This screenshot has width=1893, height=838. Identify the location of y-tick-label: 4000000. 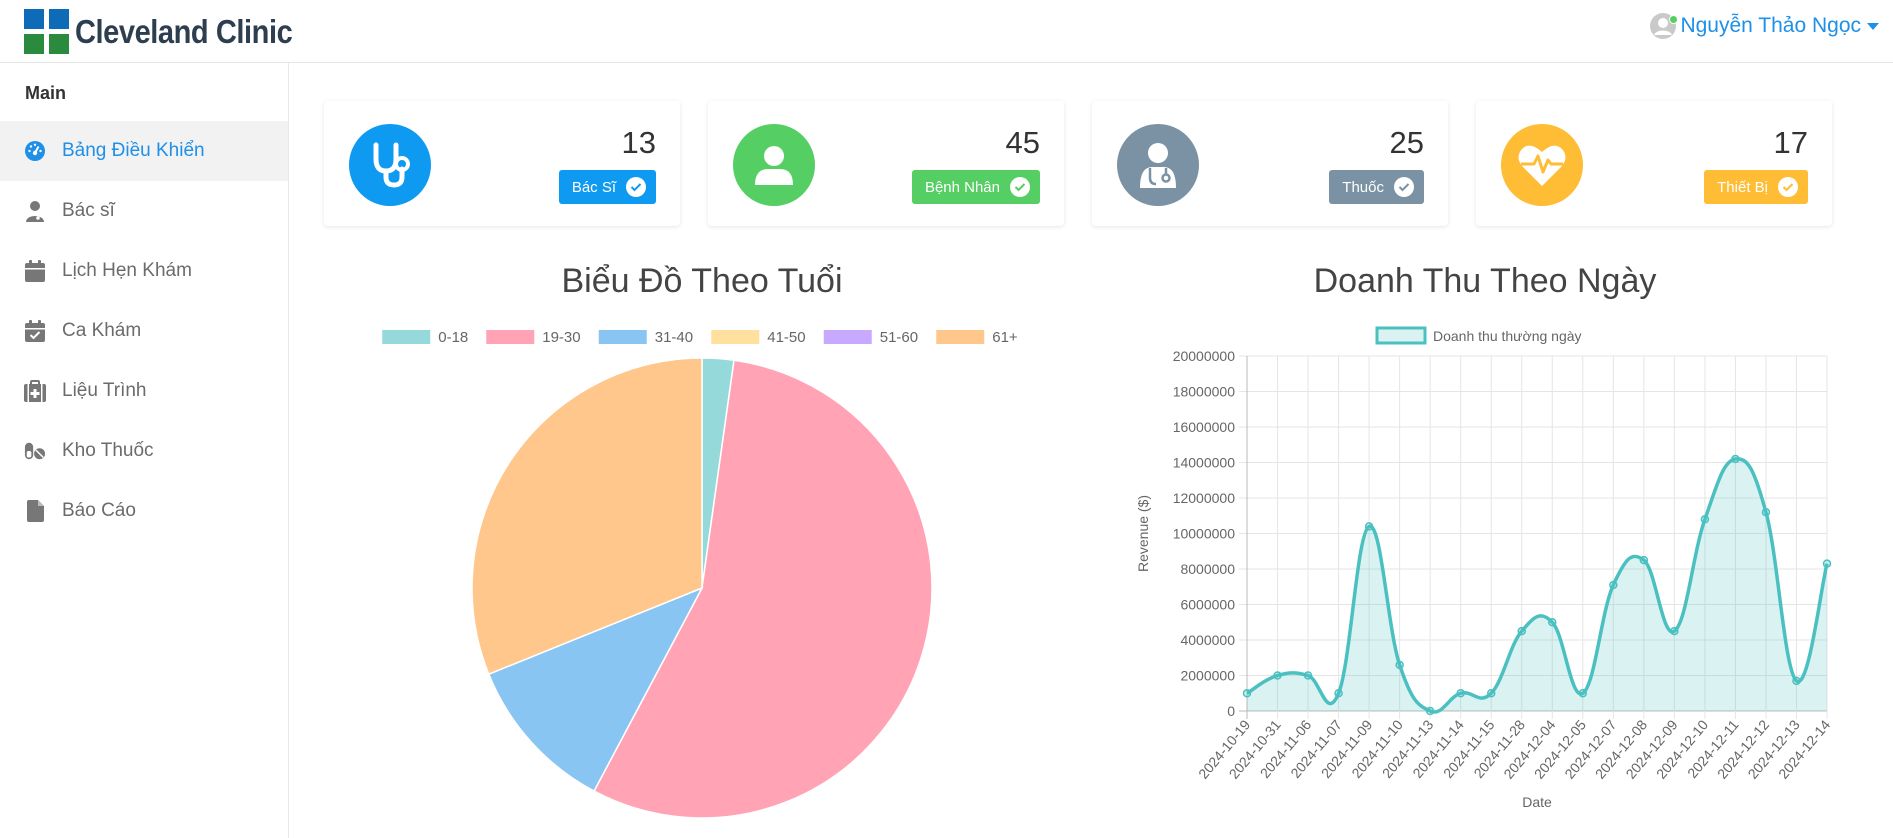
(1207, 640).